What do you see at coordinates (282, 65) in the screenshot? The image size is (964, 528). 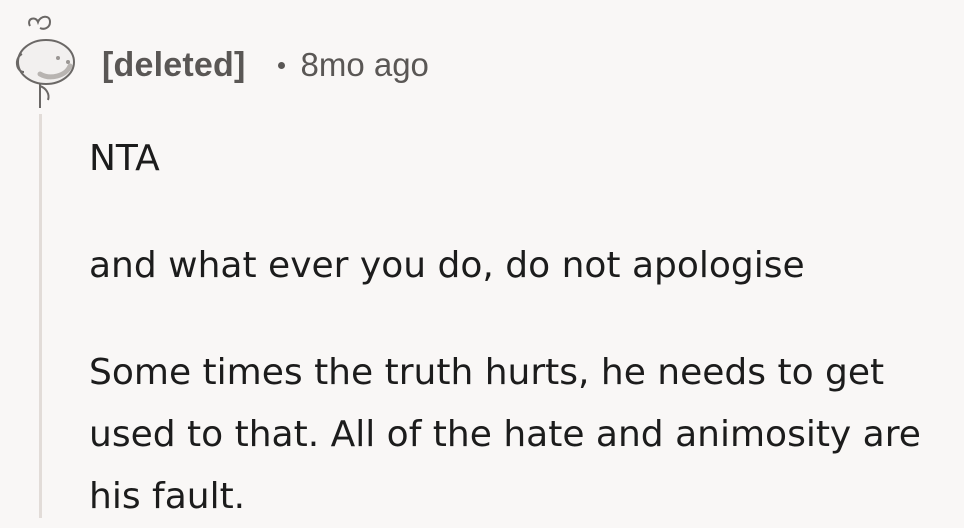 I see `separator-dot` at bounding box center [282, 65].